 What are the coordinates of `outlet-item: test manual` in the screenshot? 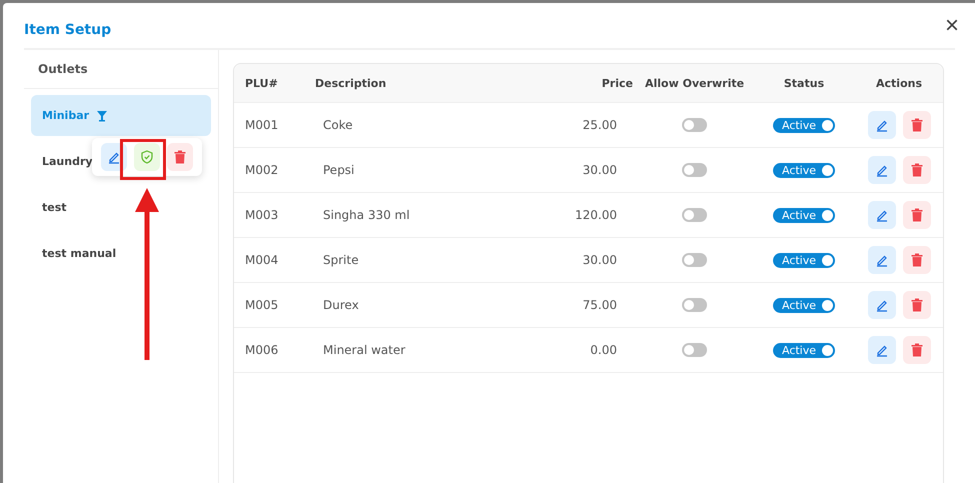 It's located at (121, 253).